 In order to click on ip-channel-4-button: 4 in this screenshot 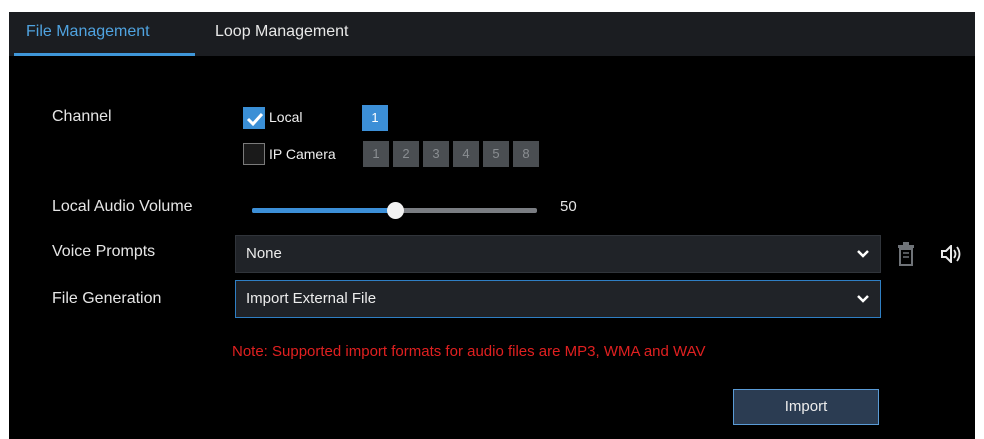, I will do `click(466, 154)`.